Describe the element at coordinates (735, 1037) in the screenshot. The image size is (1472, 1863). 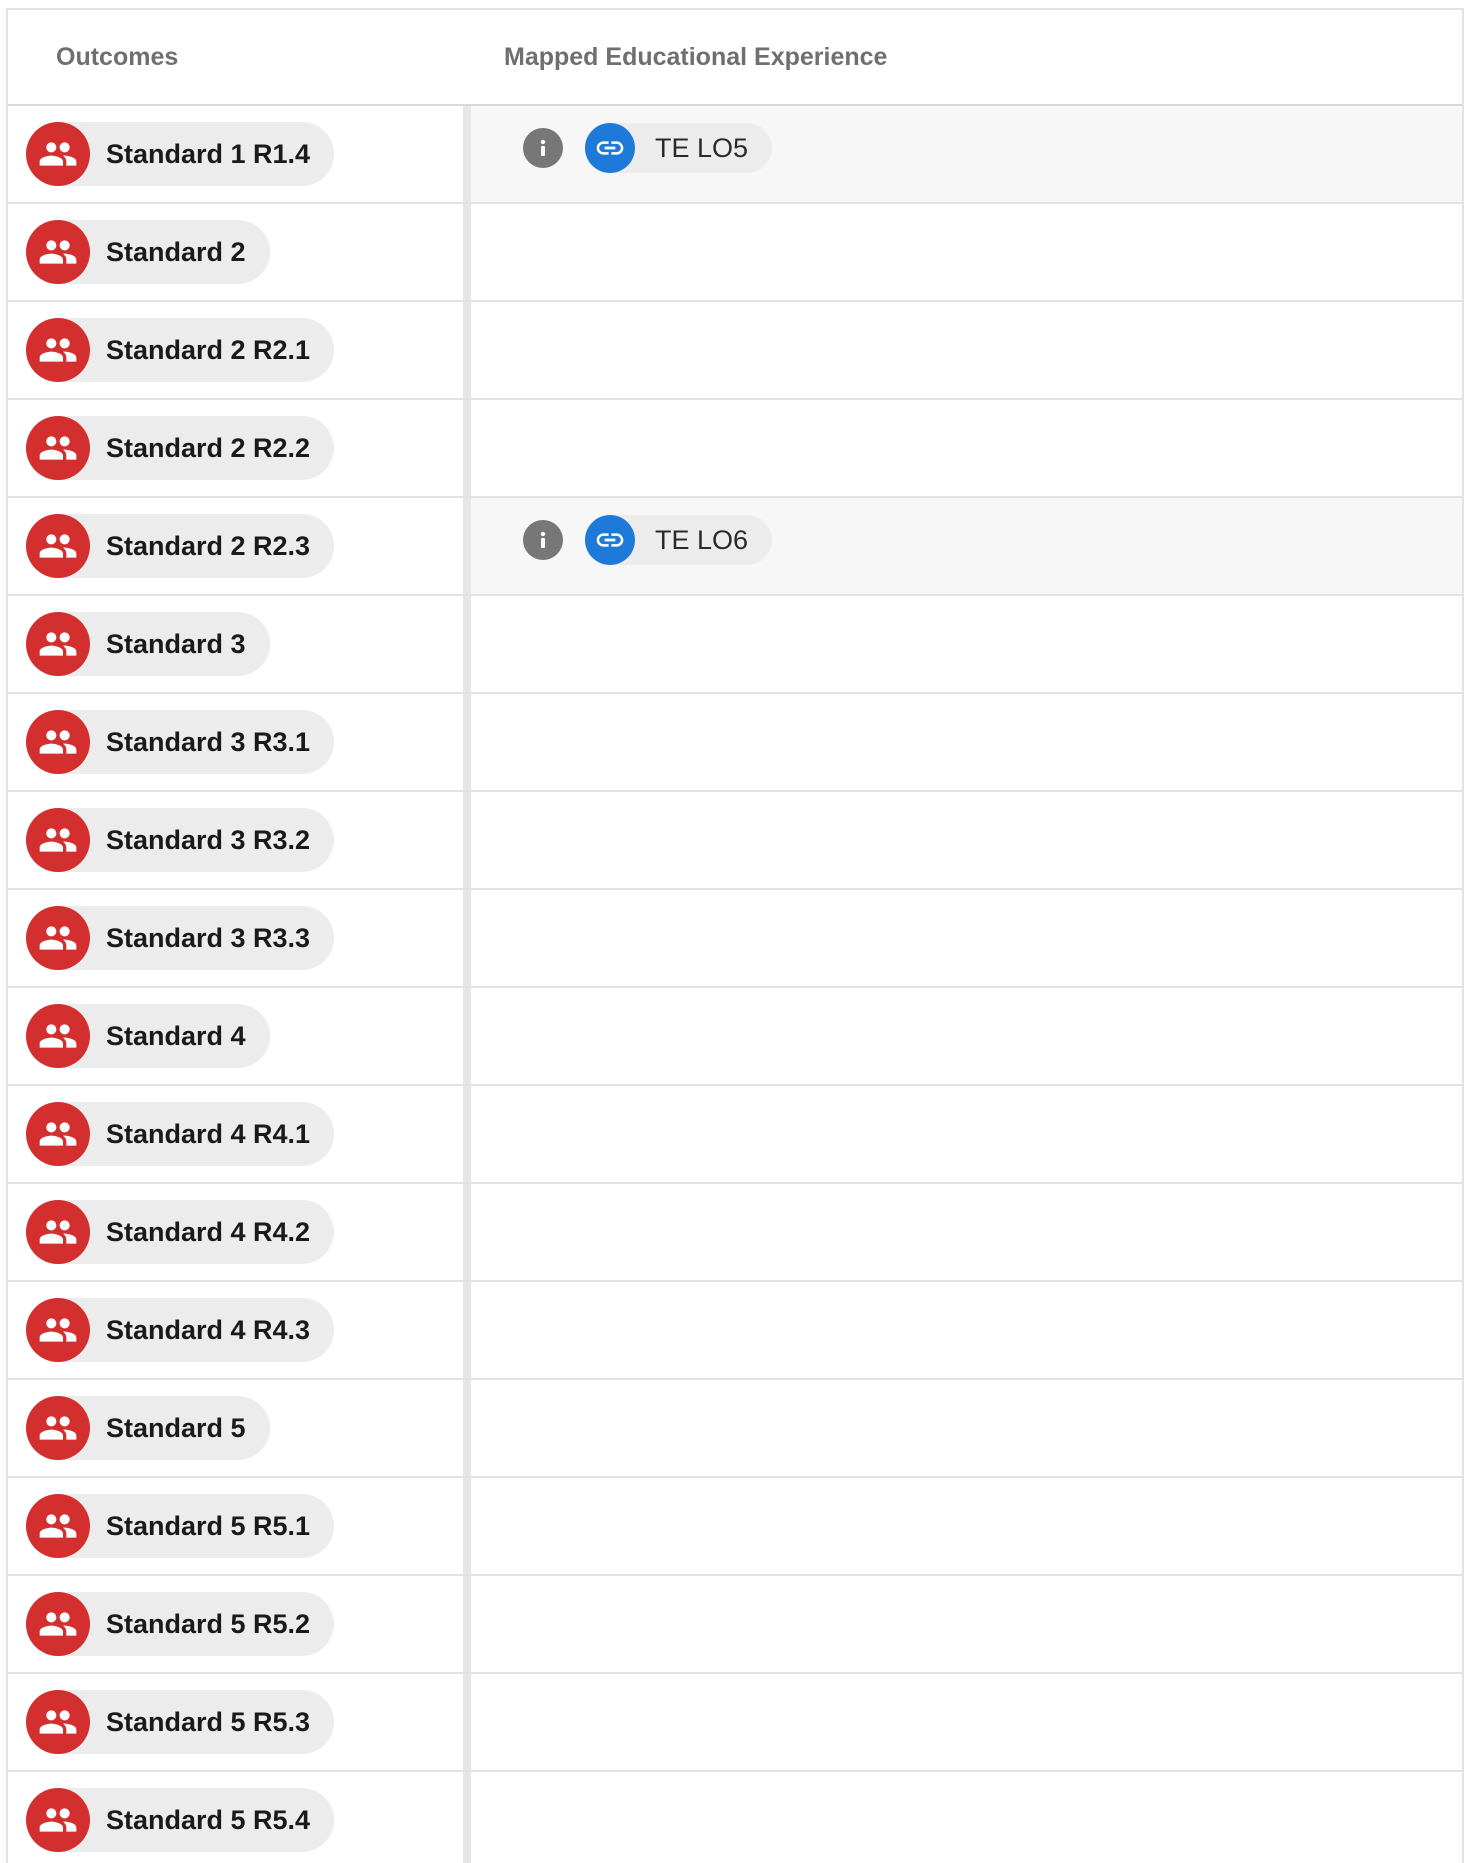
I see `table-row: Standard 4` at that location.